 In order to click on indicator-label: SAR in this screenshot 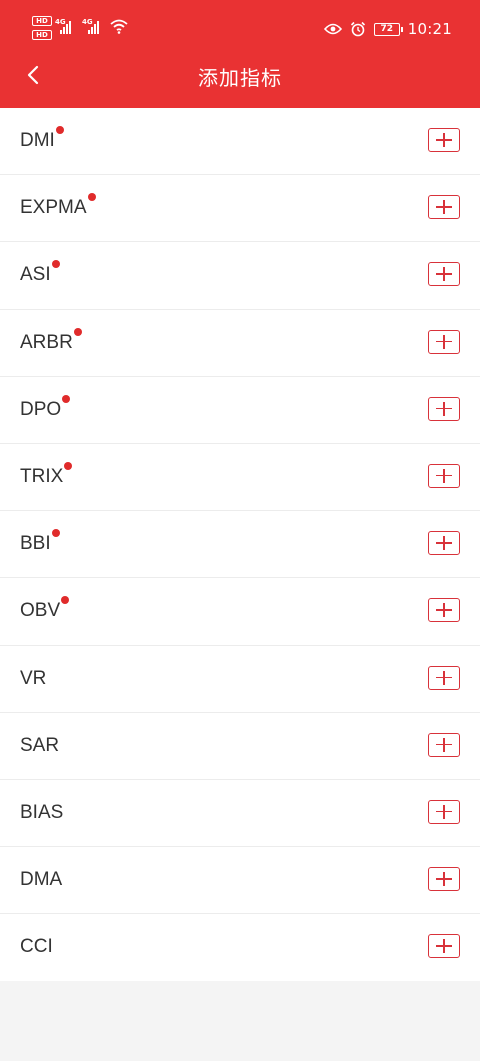, I will do `click(40, 745)`.